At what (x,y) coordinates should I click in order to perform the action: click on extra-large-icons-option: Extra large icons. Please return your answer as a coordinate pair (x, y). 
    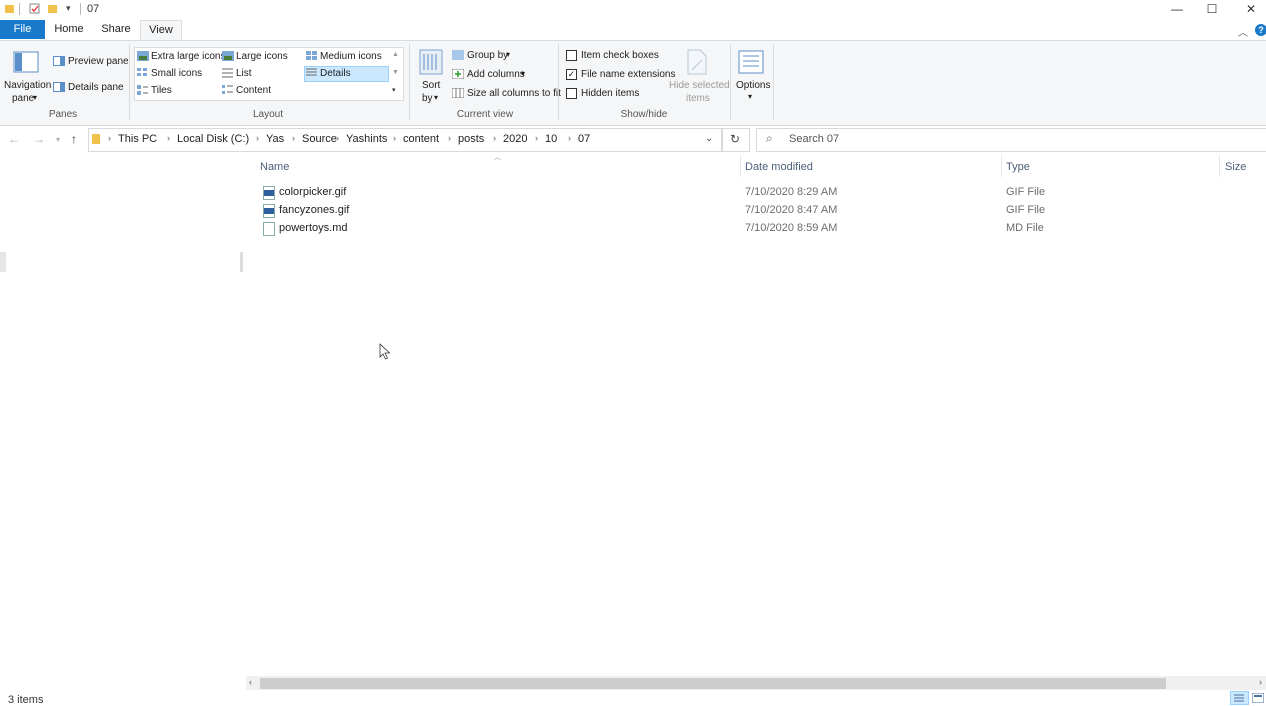
    Looking at the image, I should click on (188, 56).